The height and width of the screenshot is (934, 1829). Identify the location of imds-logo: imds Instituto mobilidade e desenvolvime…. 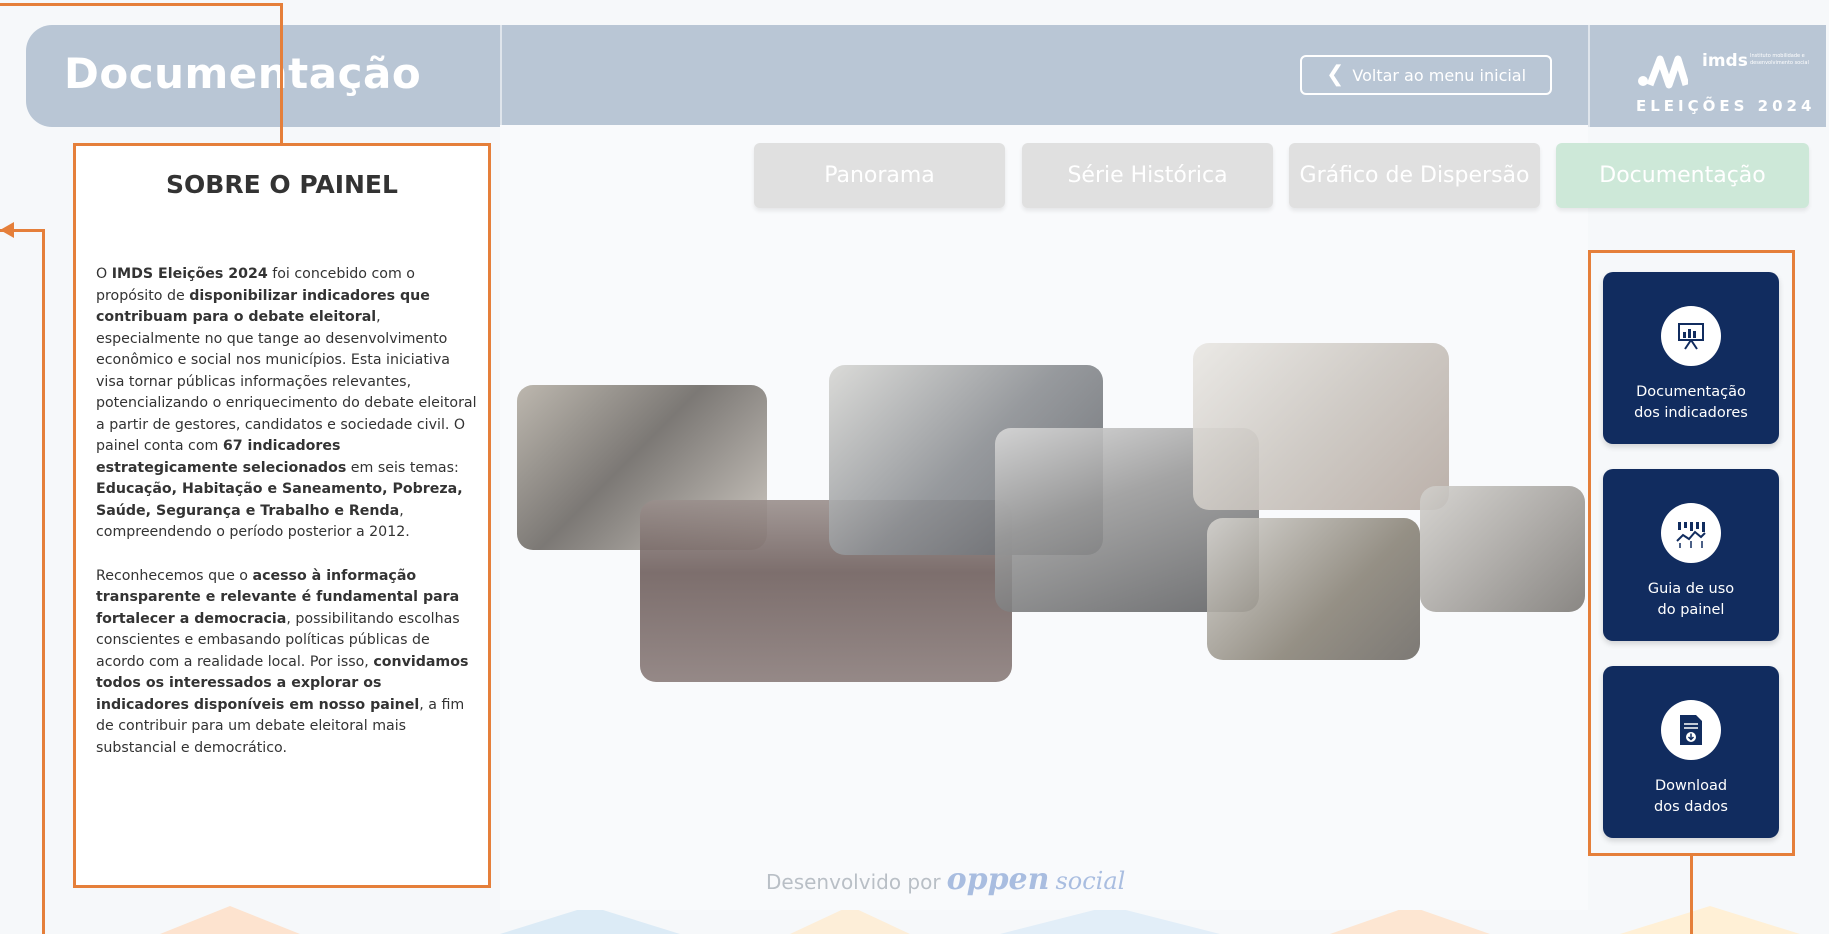
(1725, 77).